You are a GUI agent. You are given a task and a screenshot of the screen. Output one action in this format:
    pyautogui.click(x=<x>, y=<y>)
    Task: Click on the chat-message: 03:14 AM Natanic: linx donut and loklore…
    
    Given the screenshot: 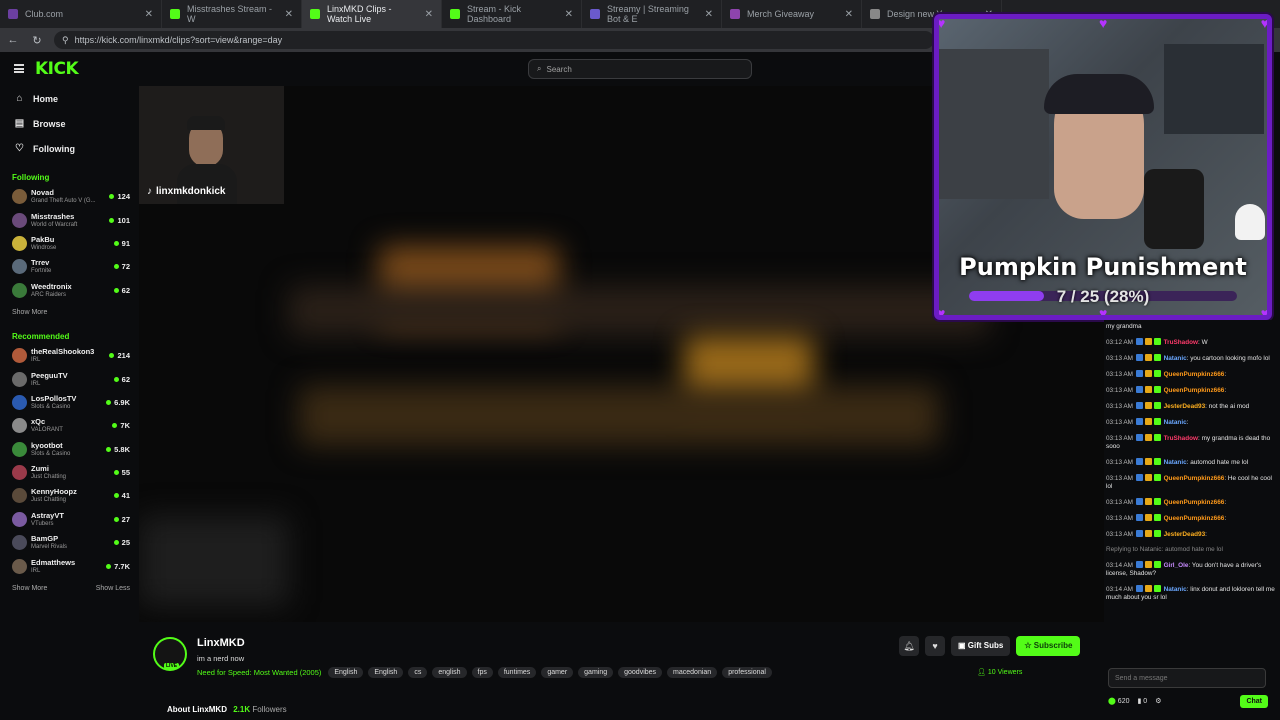 What is the action you would take?
    pyautogui.click(x=1192, y=594)
    